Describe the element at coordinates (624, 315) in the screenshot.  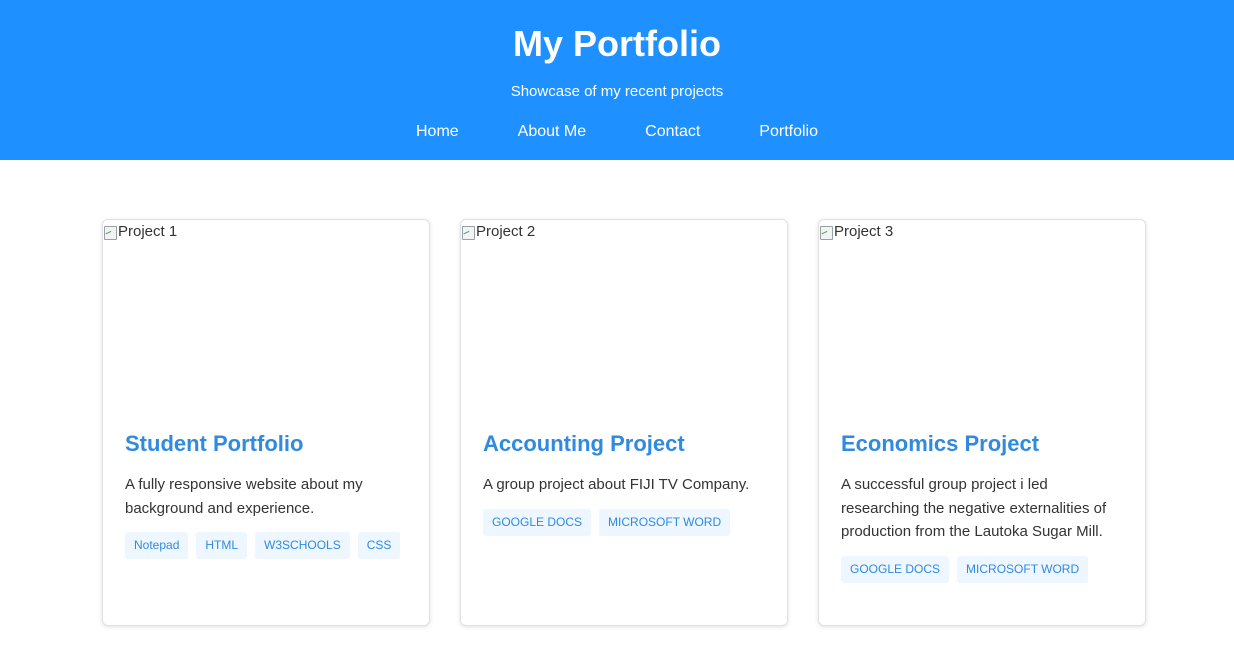
I see `project-image: Project 2` at that location.